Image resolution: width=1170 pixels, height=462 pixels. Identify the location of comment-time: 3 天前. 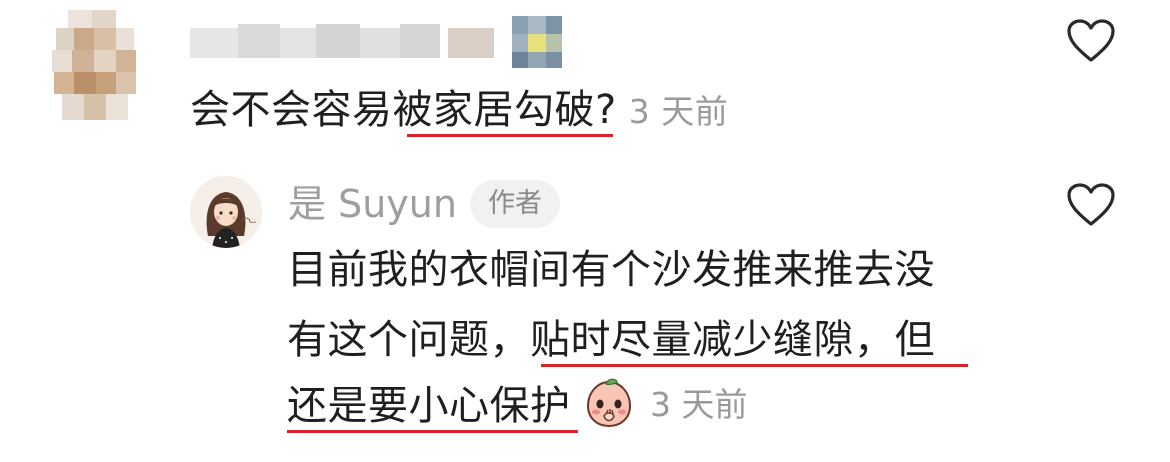
(678, 111).